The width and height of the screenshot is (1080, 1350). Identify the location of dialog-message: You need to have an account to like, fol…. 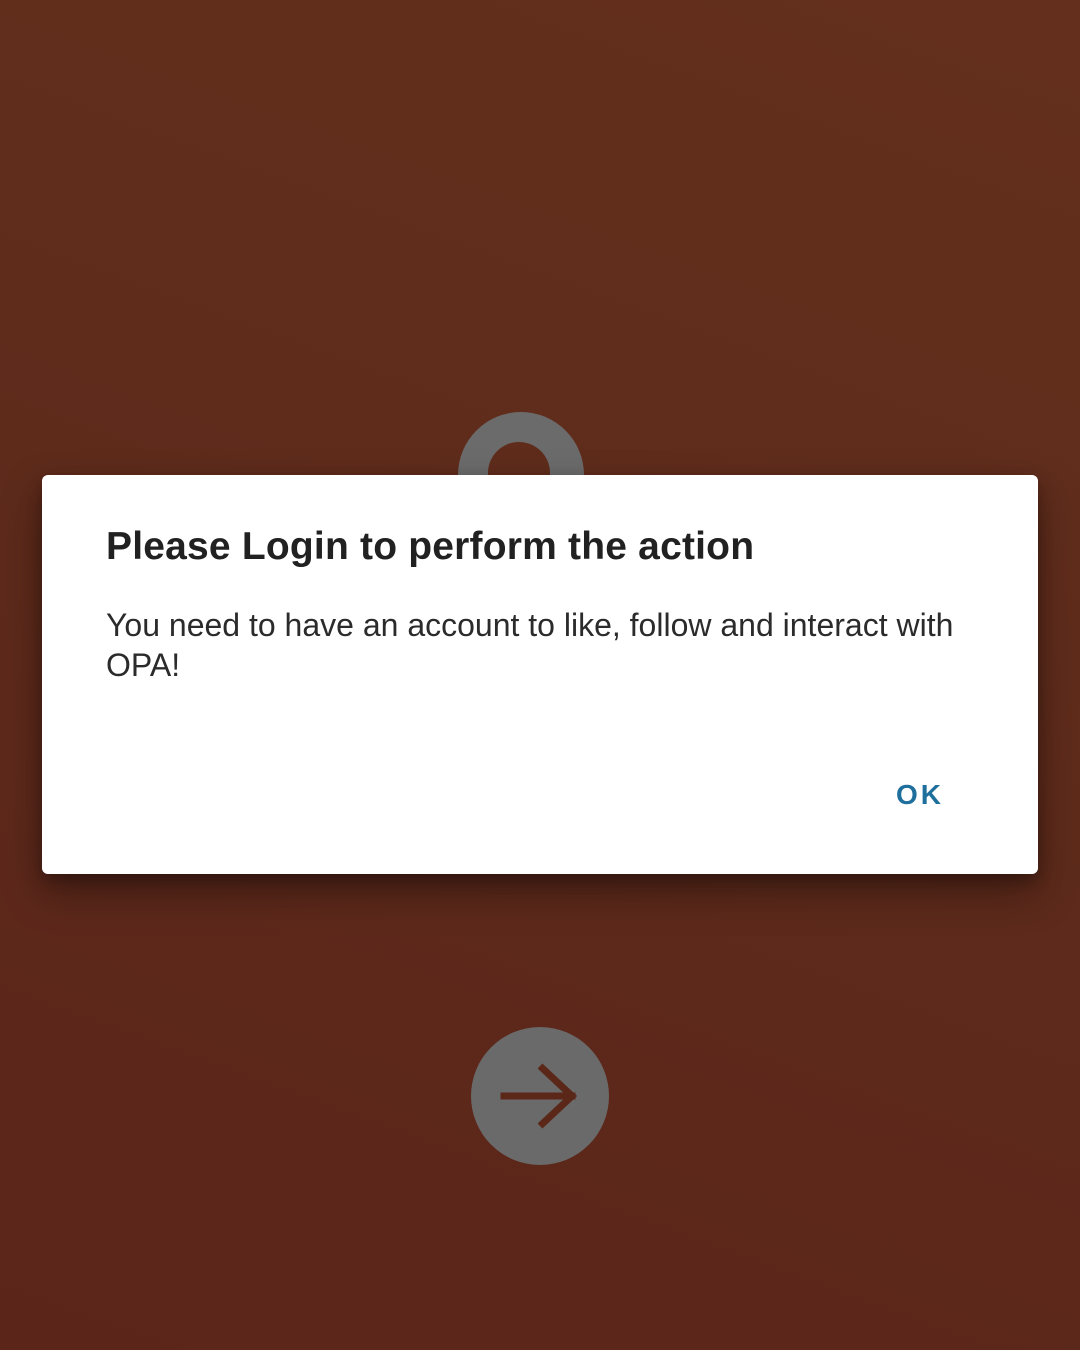
(530, 645).